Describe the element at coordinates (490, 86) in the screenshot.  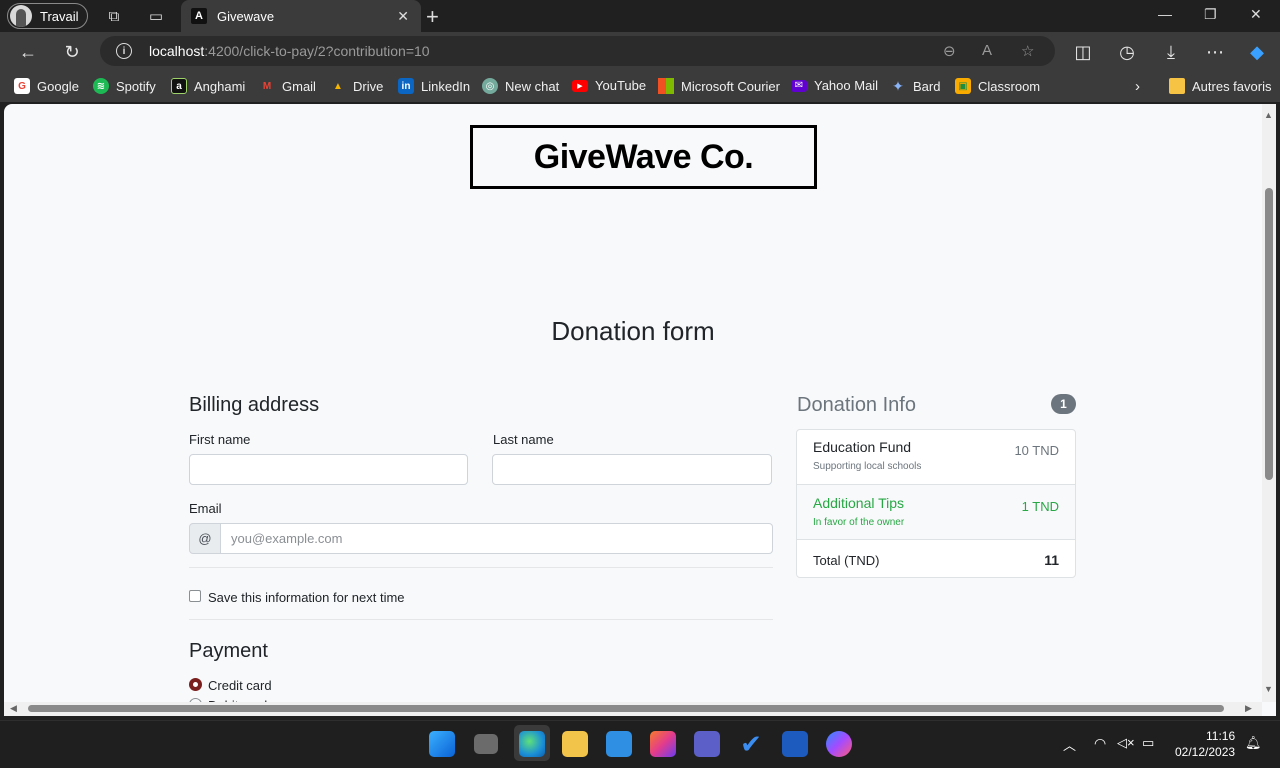
I see `chatgpt-icon: ◎` at that location.